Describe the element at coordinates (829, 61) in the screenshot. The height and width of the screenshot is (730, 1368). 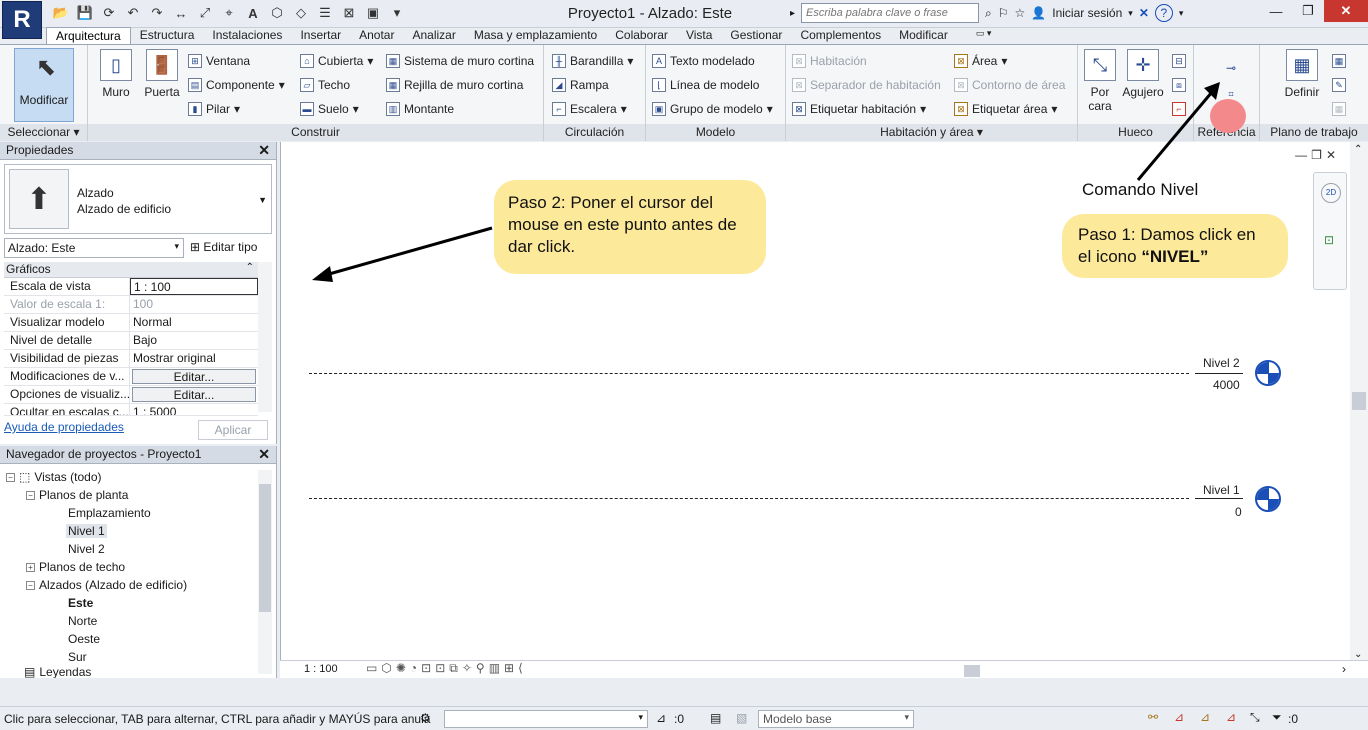
I see `habitacion-button: ⊠ Habitación` at that location.